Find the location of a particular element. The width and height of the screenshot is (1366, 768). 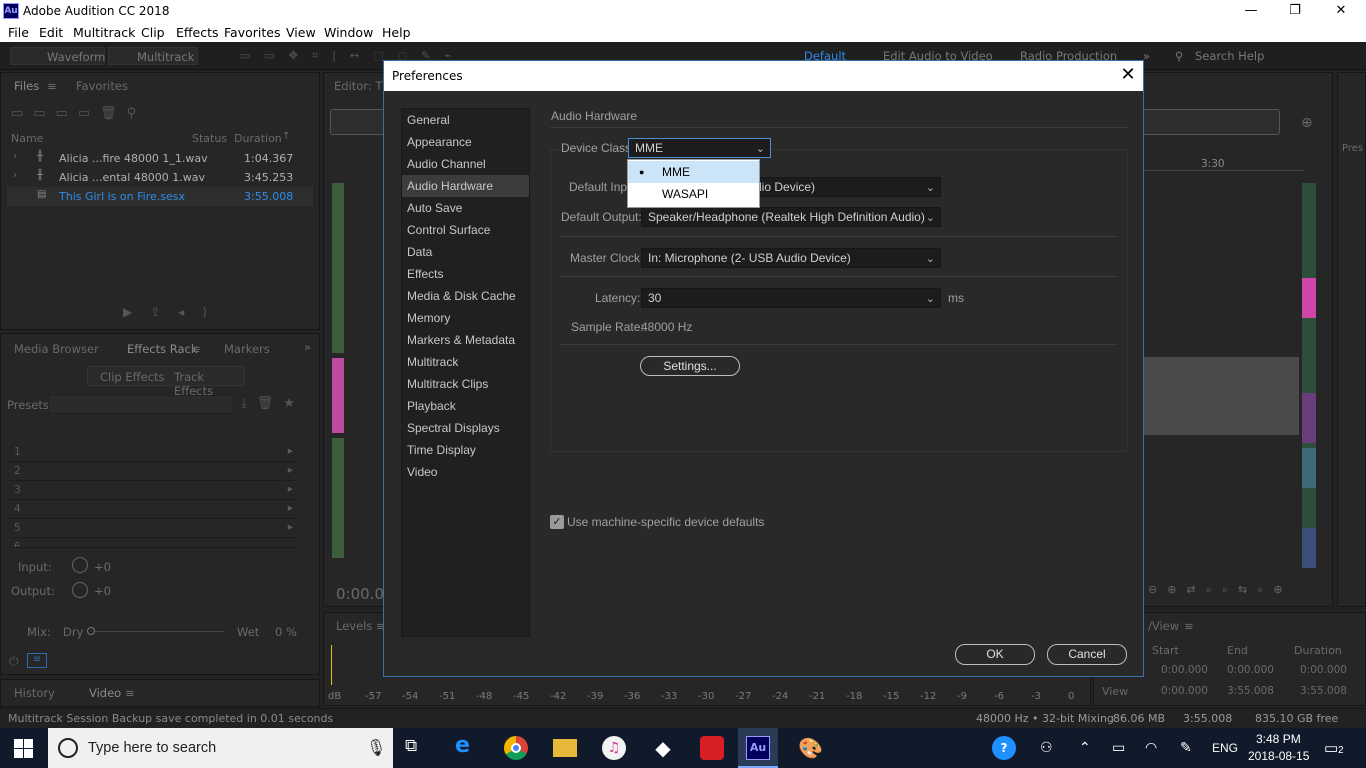

effect-slot: 3 ▸ is located at coordinates (153, 490).